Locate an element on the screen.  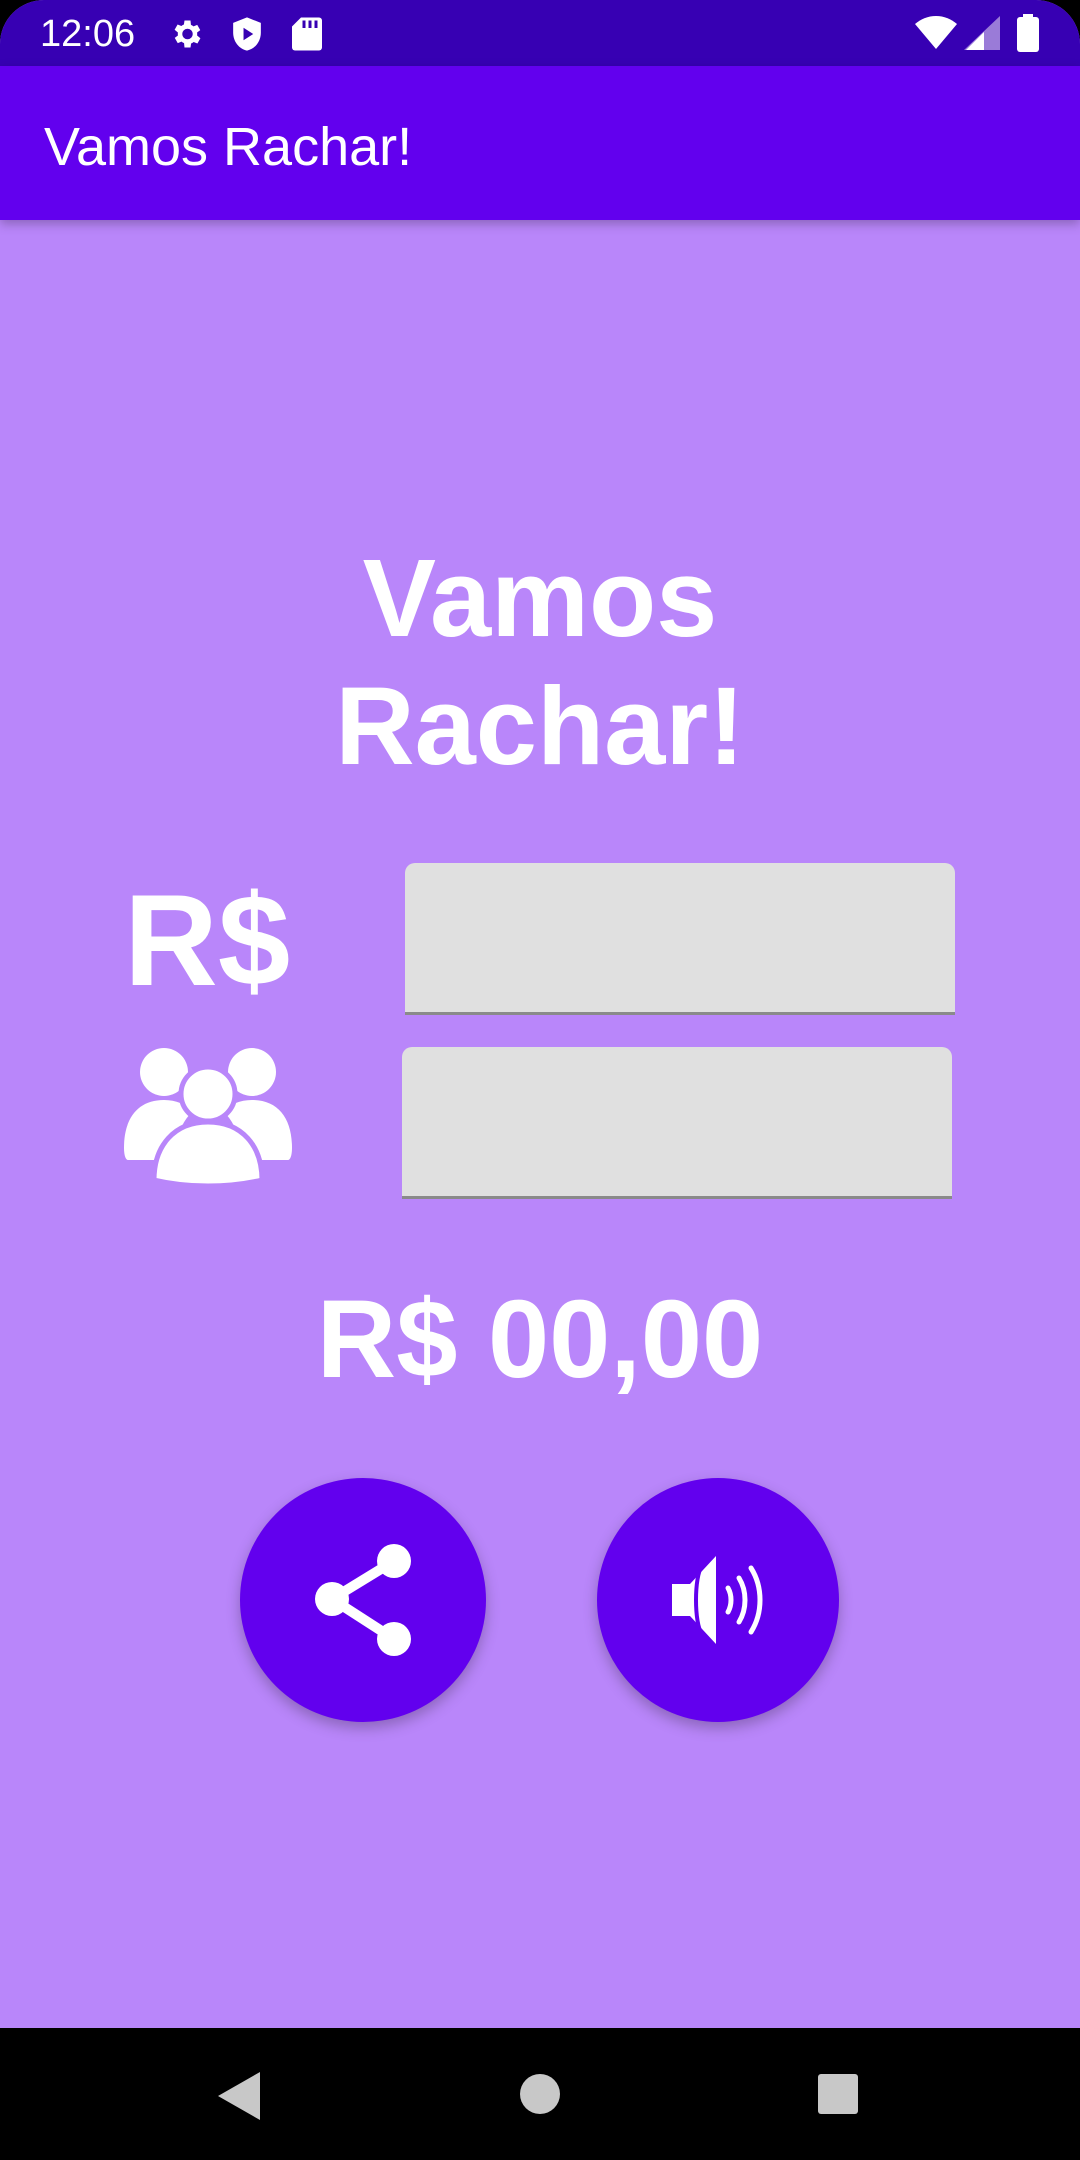
share-button is located at coordinates (363, 1600).